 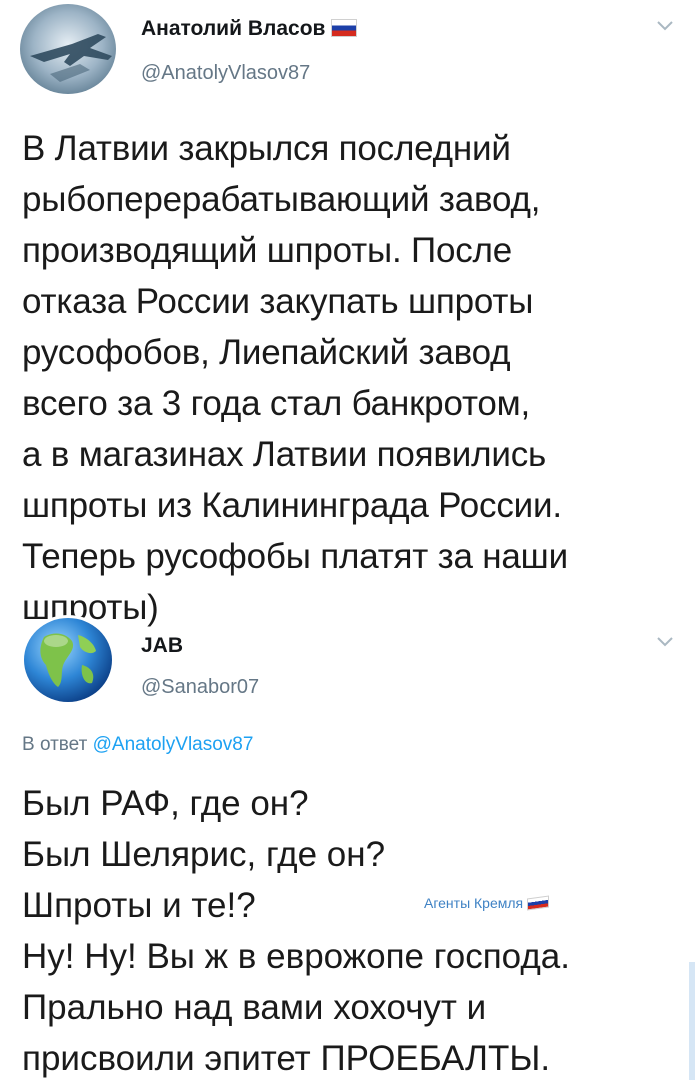 I want to click on tweet-text-line: русофобов, Лиепайский завод, so click(x=266, y=352).